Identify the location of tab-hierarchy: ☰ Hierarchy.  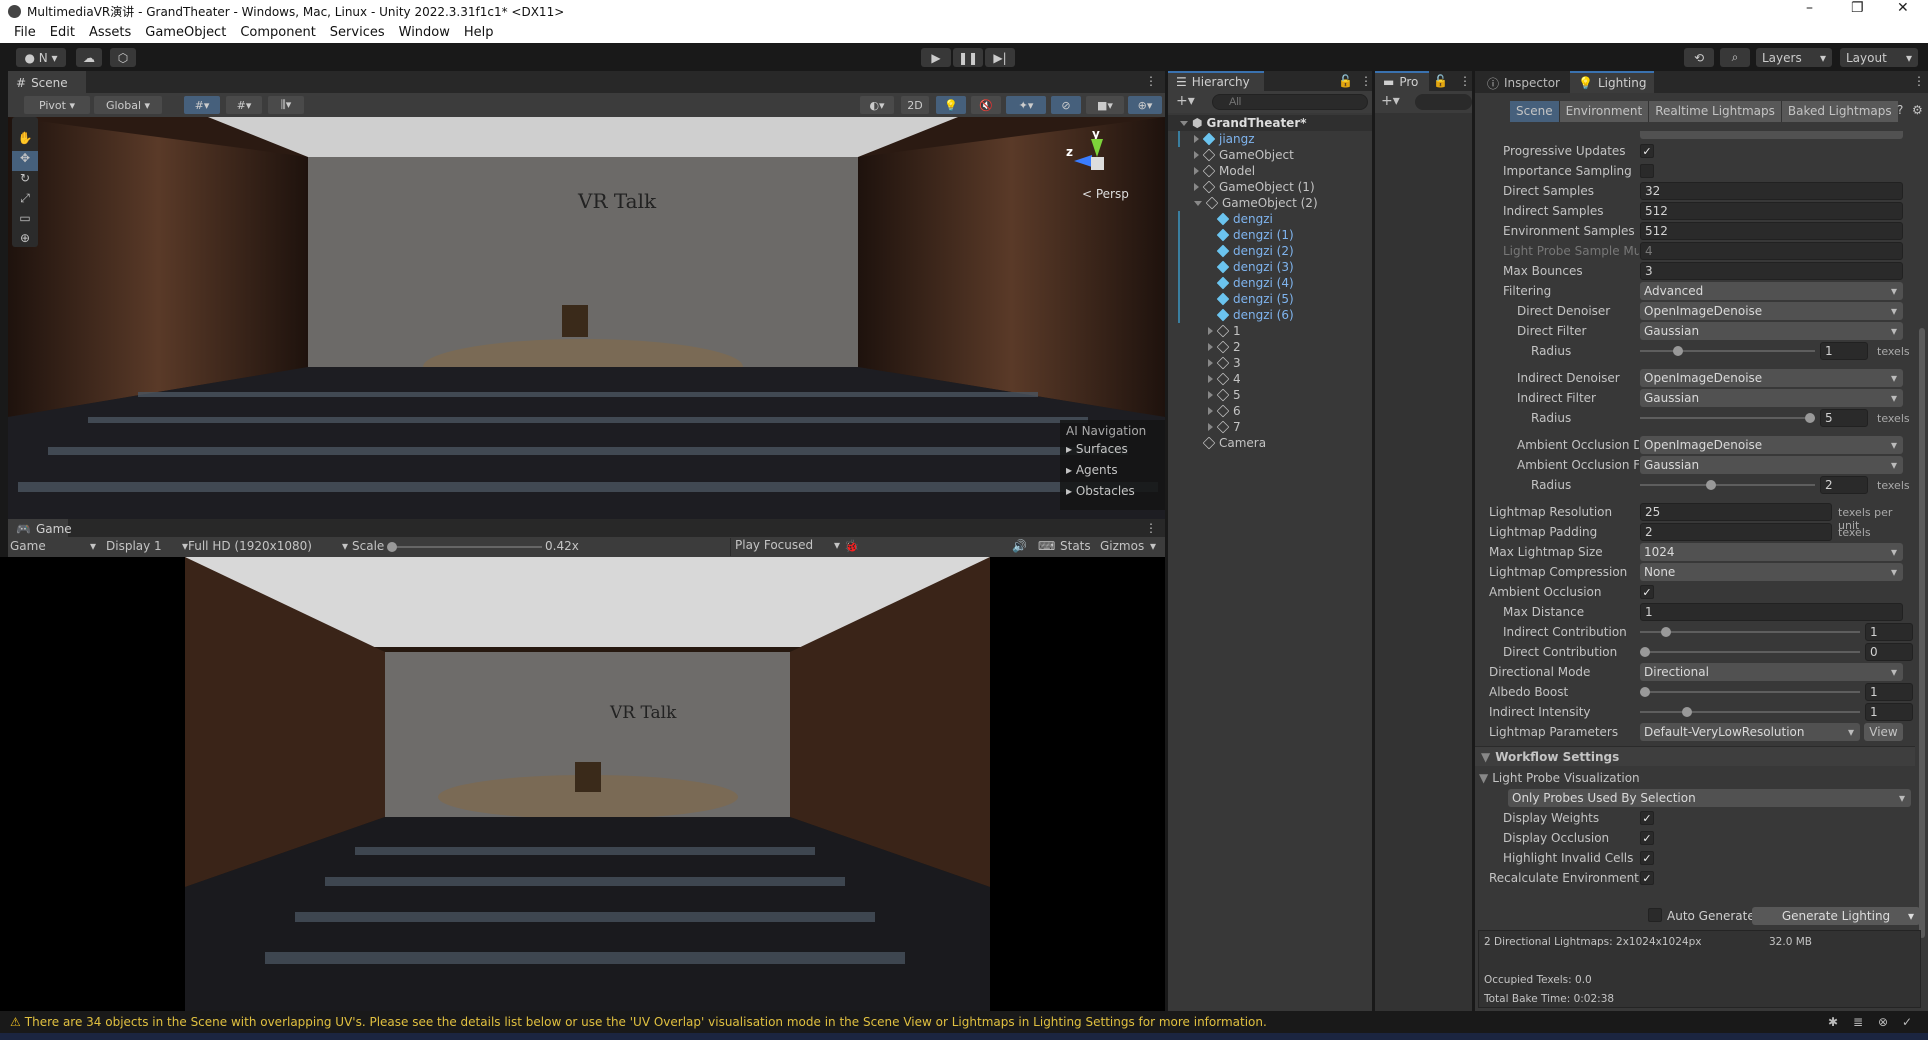
(1216, 81).